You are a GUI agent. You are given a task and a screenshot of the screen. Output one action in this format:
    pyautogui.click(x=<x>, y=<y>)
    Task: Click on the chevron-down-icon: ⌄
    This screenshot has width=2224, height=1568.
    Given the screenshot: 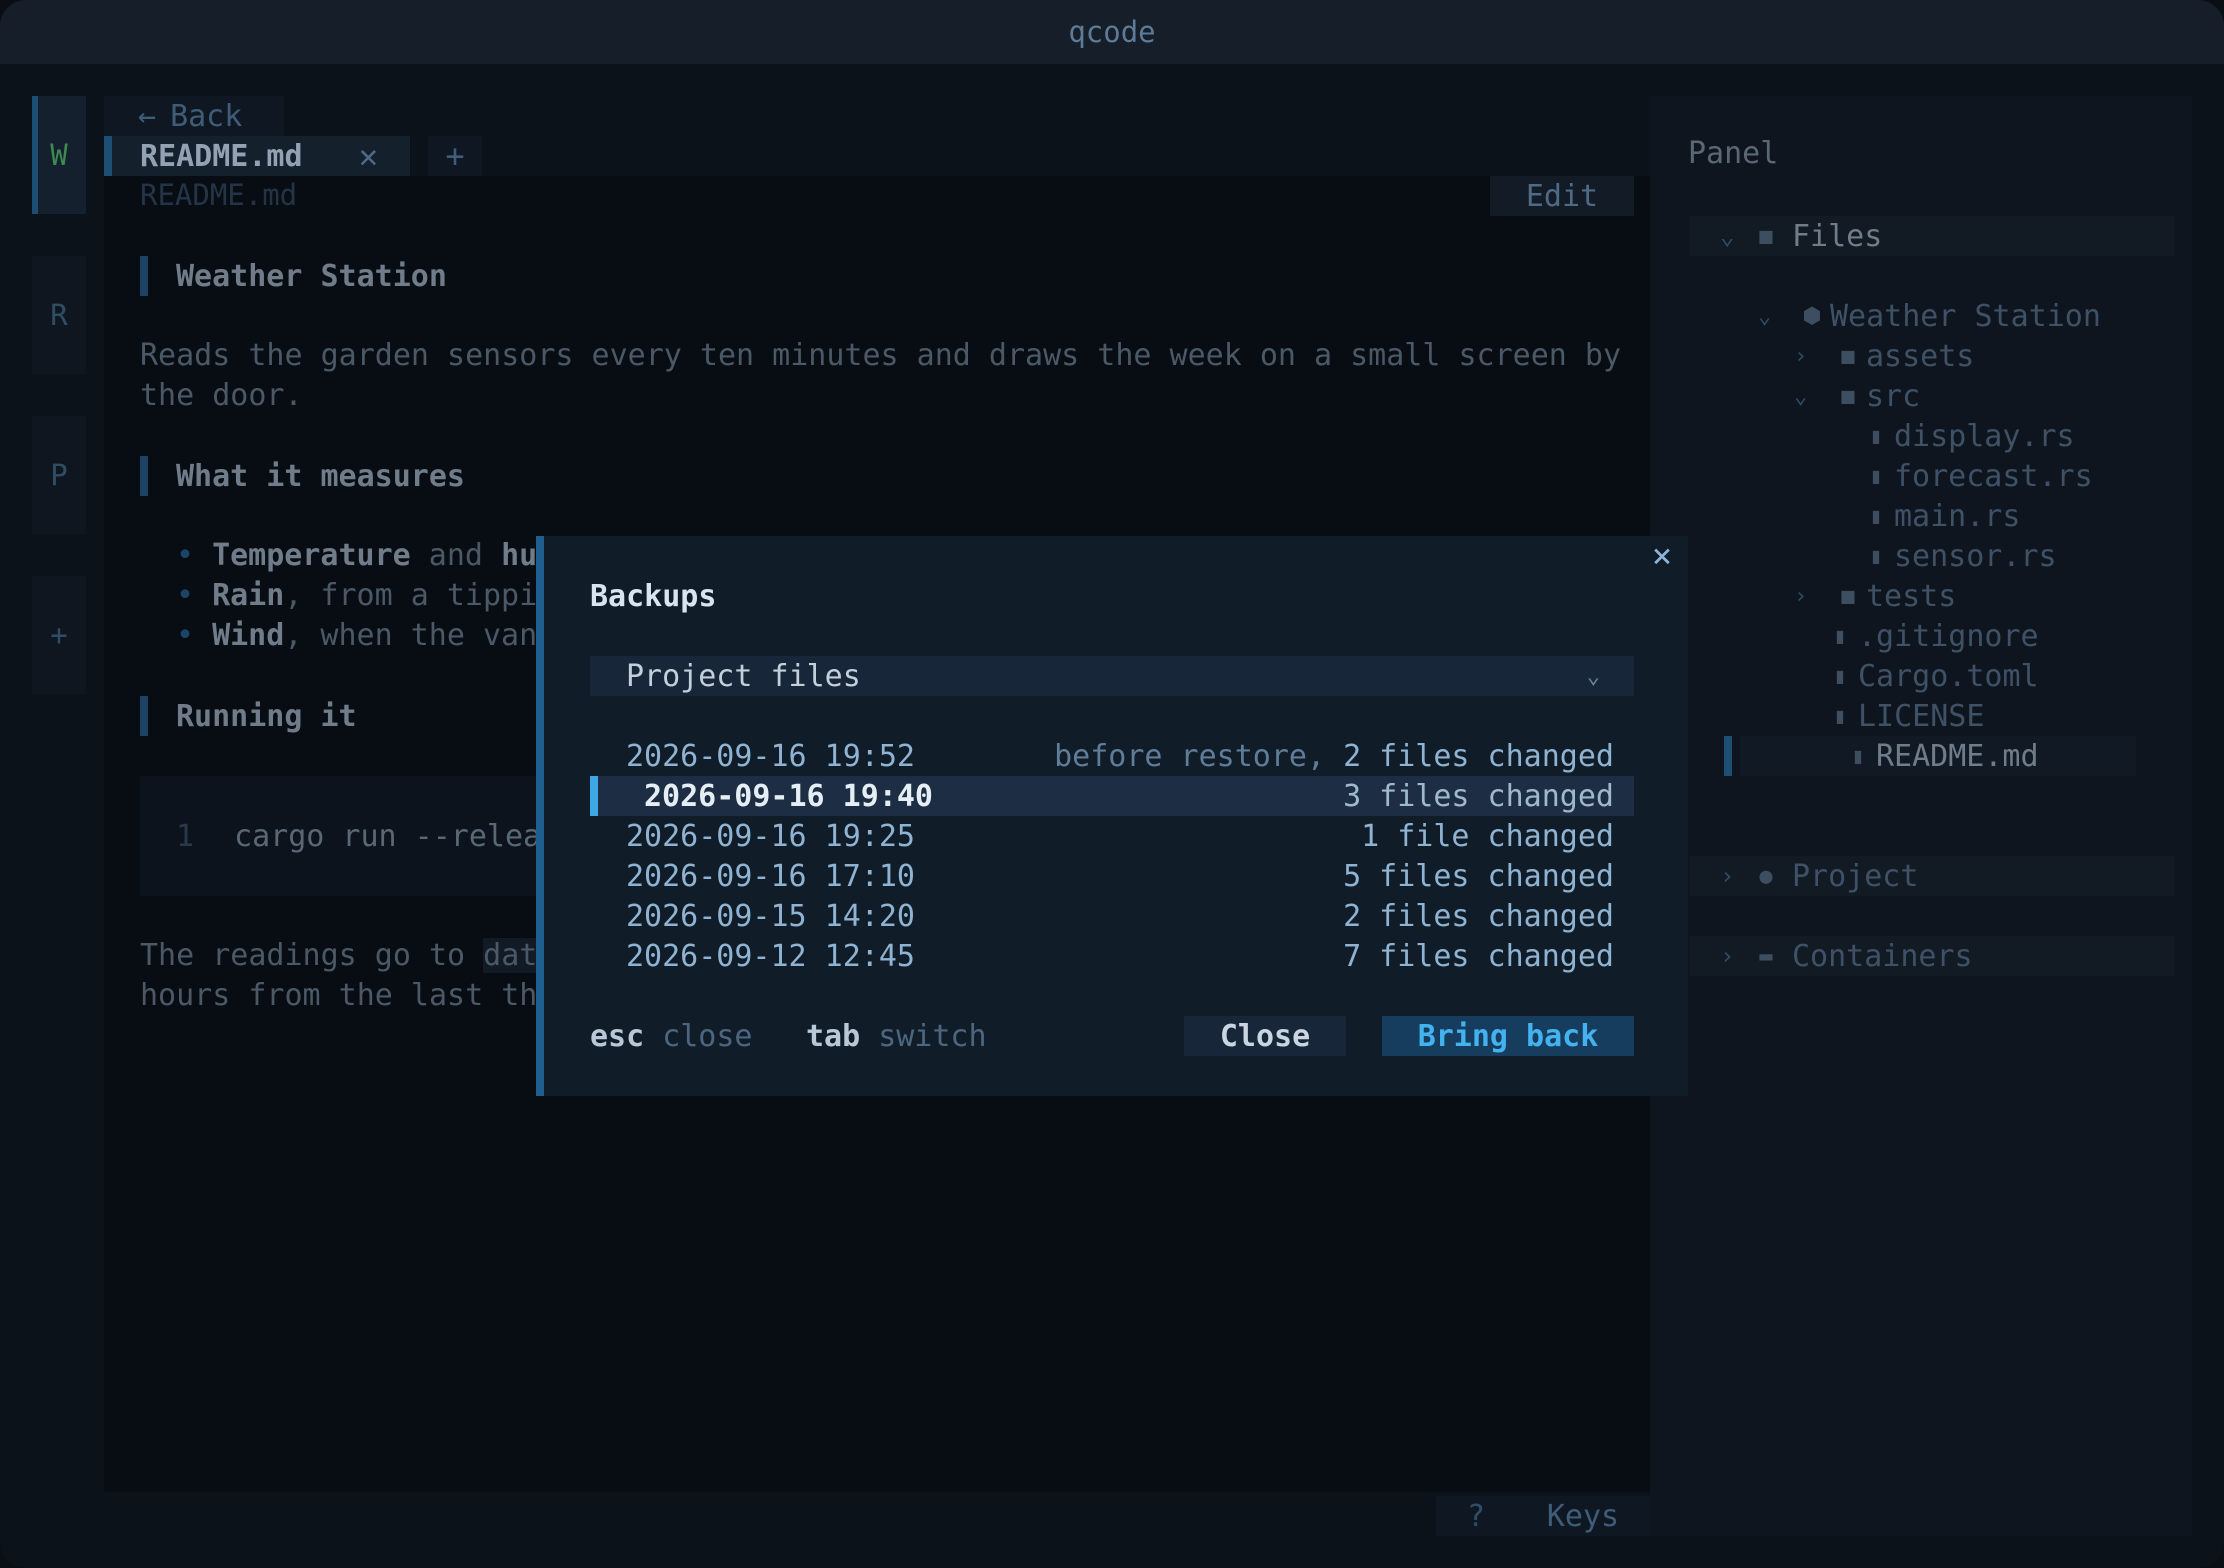 What is the action you would take?
    pyautogui.click(x=1765, y=316)
    